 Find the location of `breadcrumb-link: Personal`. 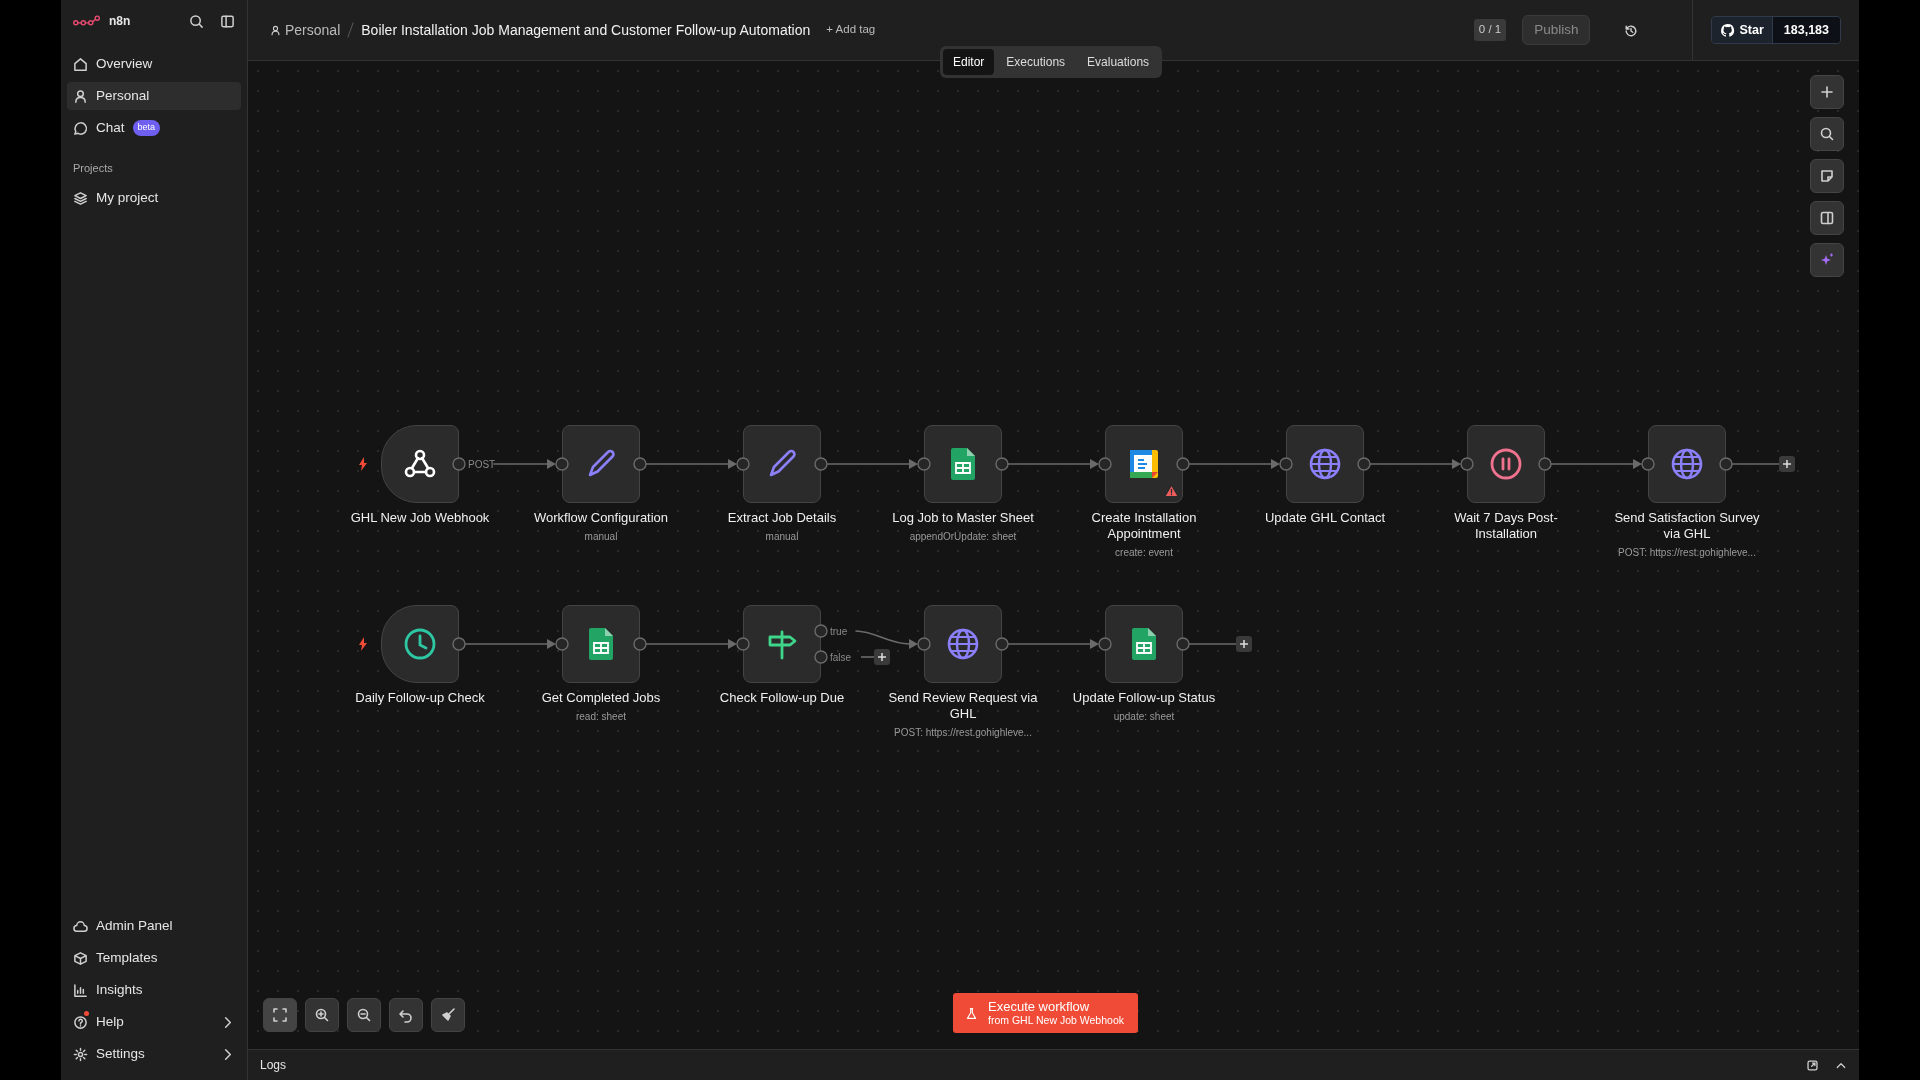

breadcrumb-link: Personal is located at coordinates (305, 30).